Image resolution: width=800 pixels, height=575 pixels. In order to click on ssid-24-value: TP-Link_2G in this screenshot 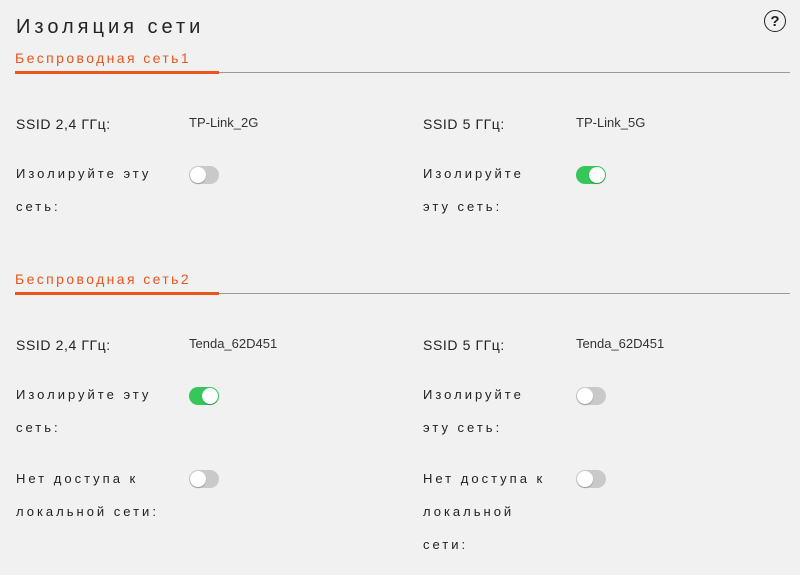, I will do `click(224, 122)`.